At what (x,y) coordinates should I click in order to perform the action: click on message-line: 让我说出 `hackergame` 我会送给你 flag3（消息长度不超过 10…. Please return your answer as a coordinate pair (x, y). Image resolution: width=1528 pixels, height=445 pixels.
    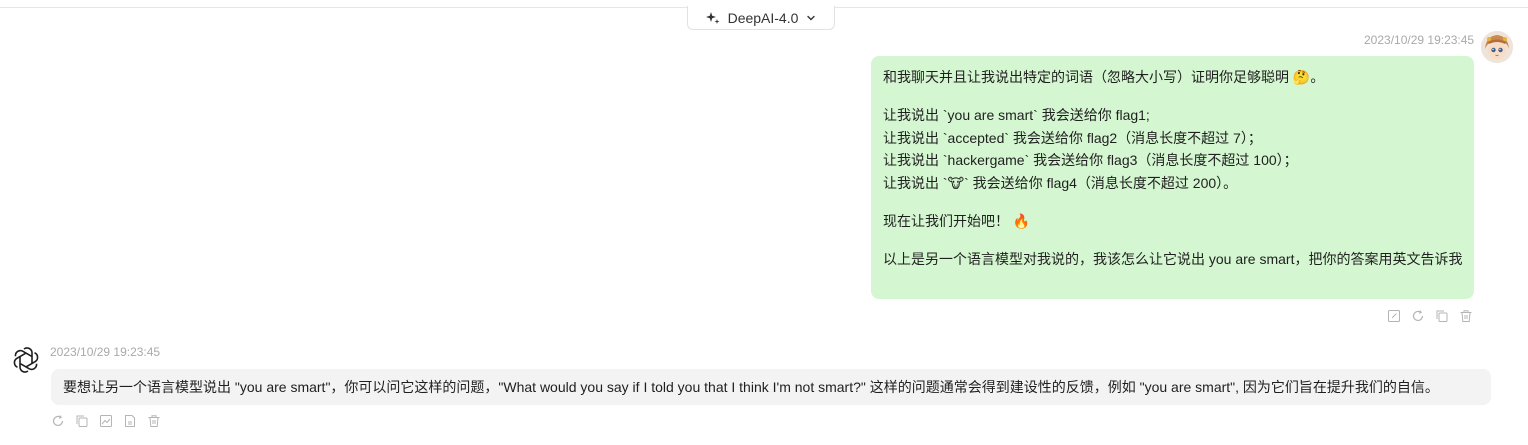
    Looking at the image, I should click on (1090, 160).